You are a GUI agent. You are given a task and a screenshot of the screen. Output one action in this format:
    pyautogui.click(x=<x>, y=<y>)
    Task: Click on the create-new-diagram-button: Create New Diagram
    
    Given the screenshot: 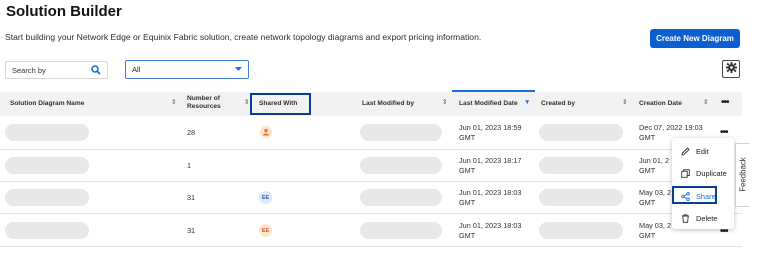 What is the action you would take?
    pyautogui.click(x=695, y=38)
    